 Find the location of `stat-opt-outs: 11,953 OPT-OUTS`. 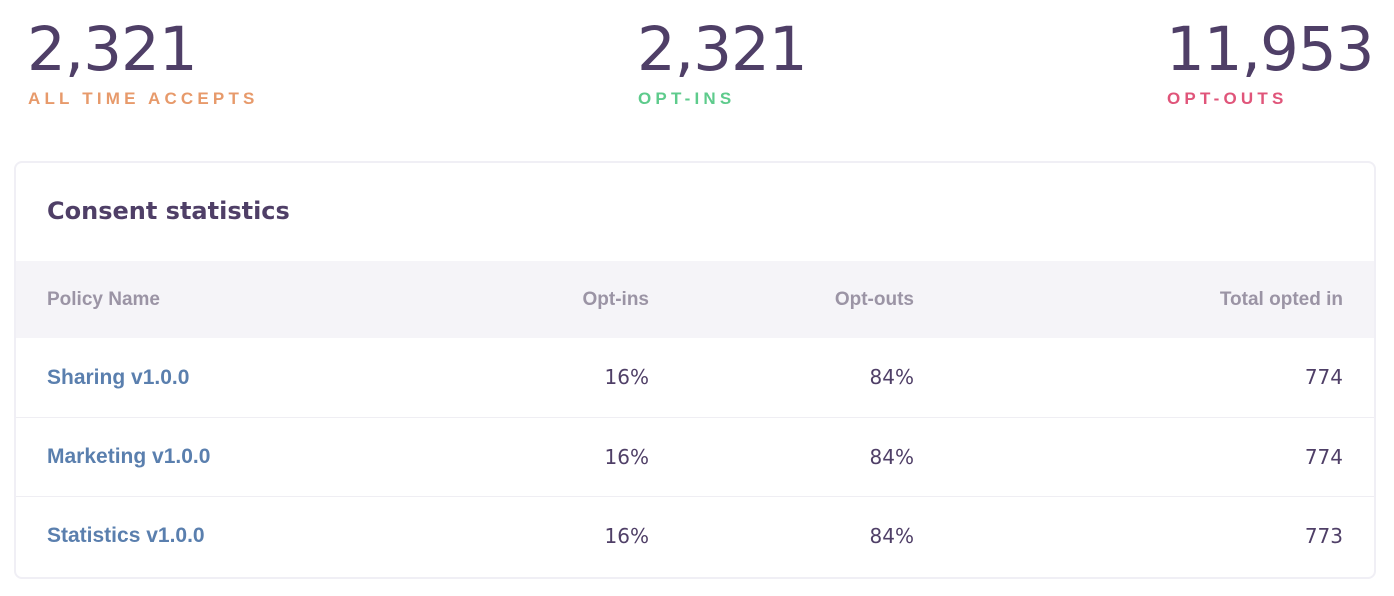

stat-opt-outs: 11,953 OPT-OUTS is located at coordinates (1270, 61).